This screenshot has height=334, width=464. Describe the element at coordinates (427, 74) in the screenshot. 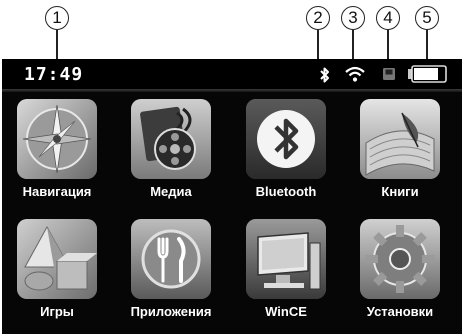

I see `battery-icon` at that location.